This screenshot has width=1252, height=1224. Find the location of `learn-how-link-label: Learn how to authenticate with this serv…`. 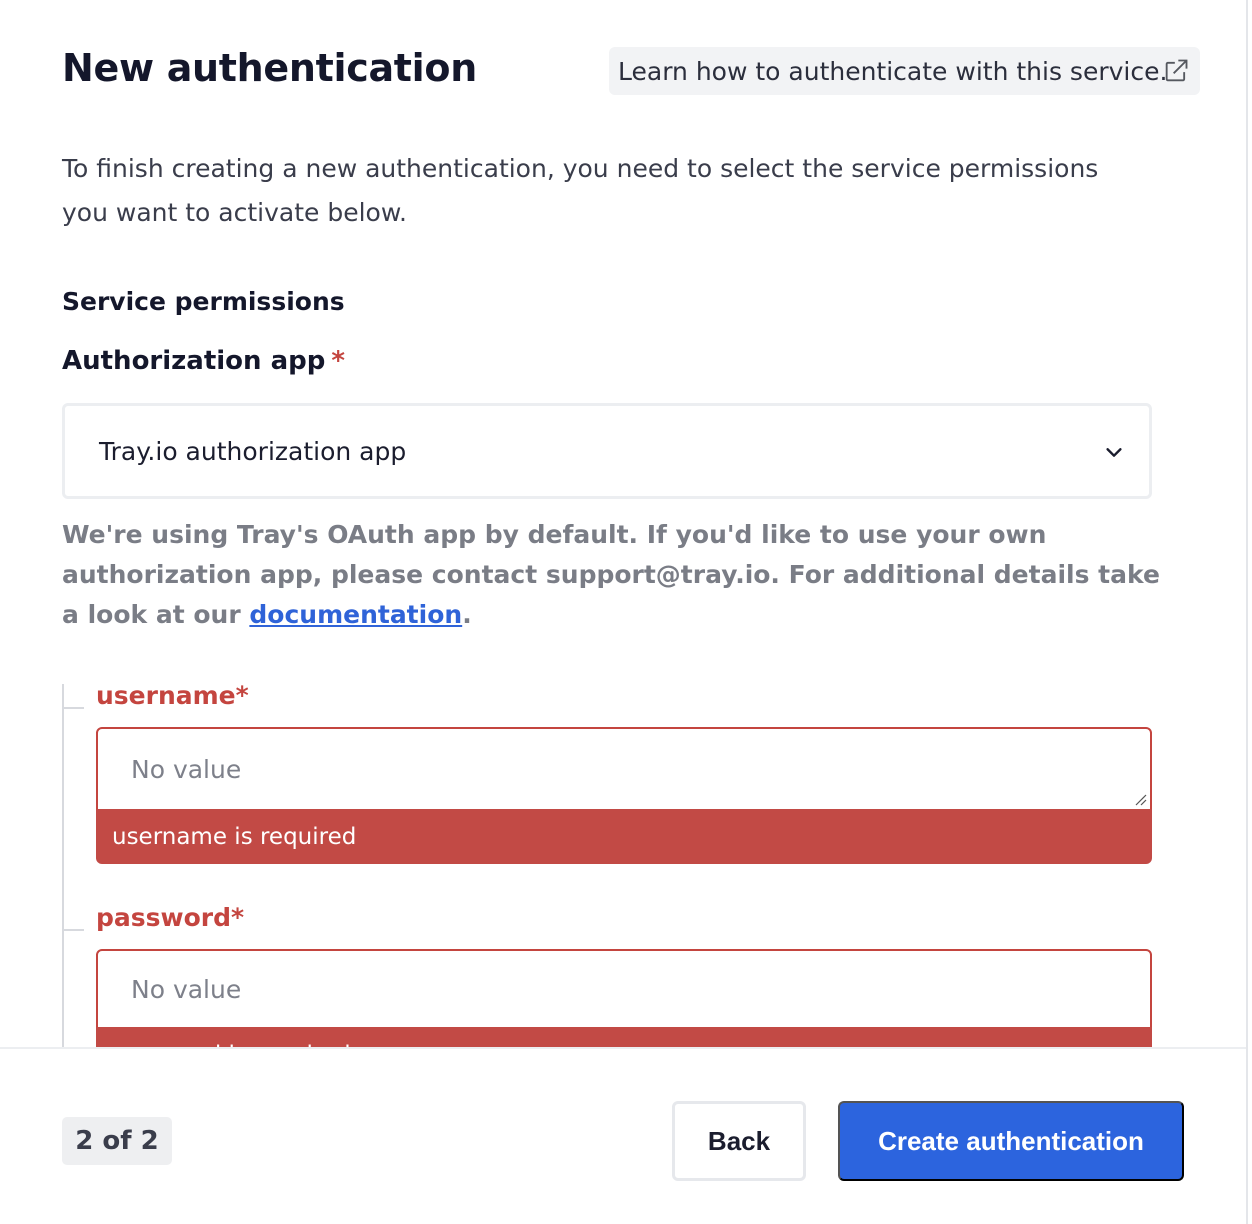

learn-how-link-label: Learn how to authenticate with this serv… is located at coordinates (893, 71).